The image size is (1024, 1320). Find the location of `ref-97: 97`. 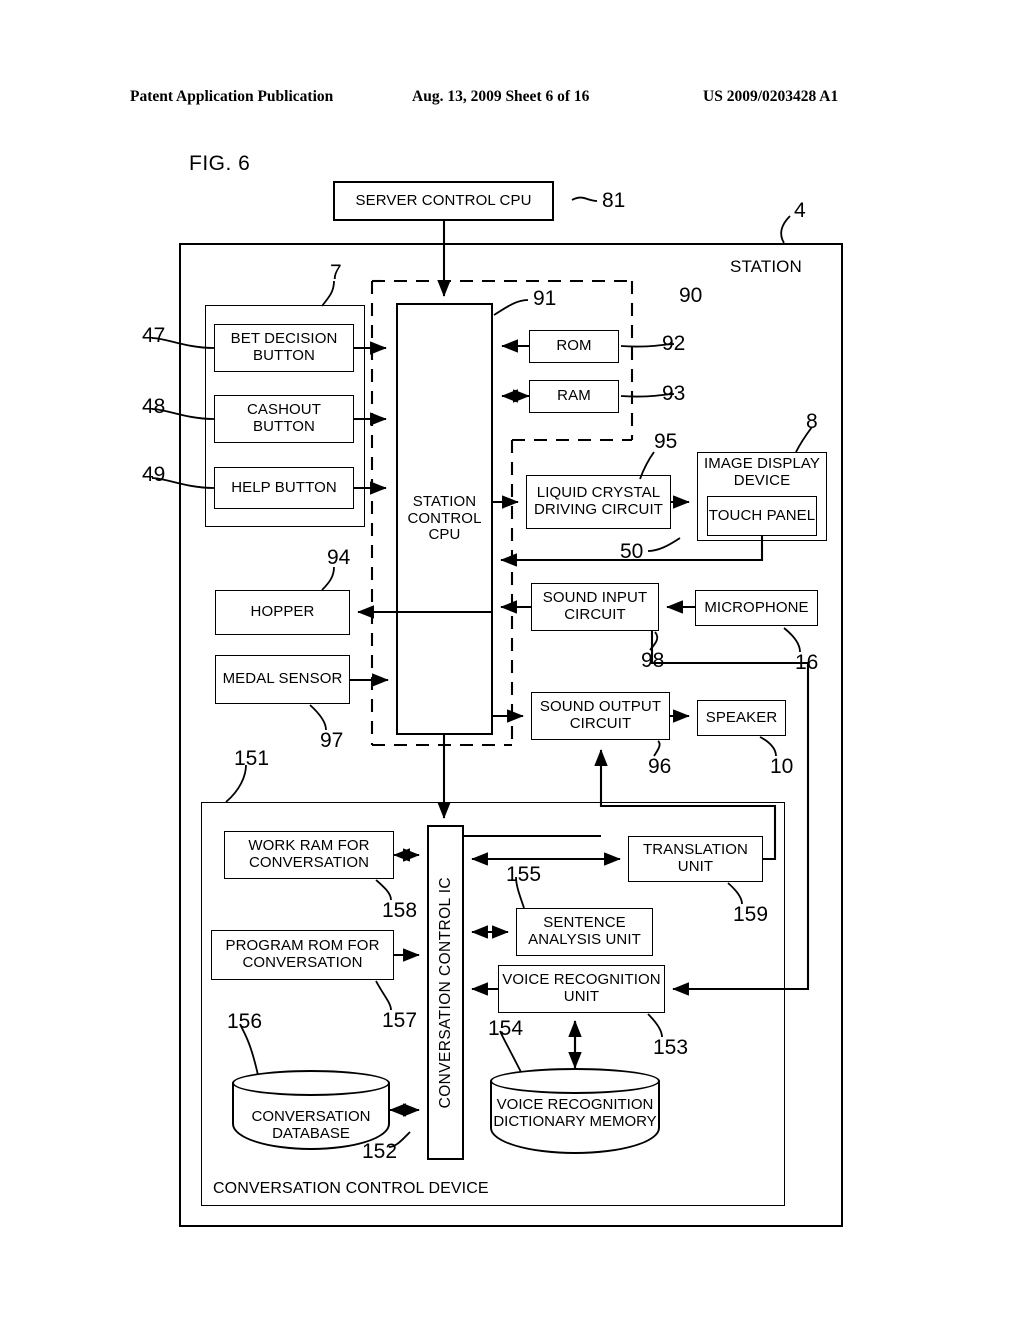

ref-97: 97 is located at coordinates (332, 740).